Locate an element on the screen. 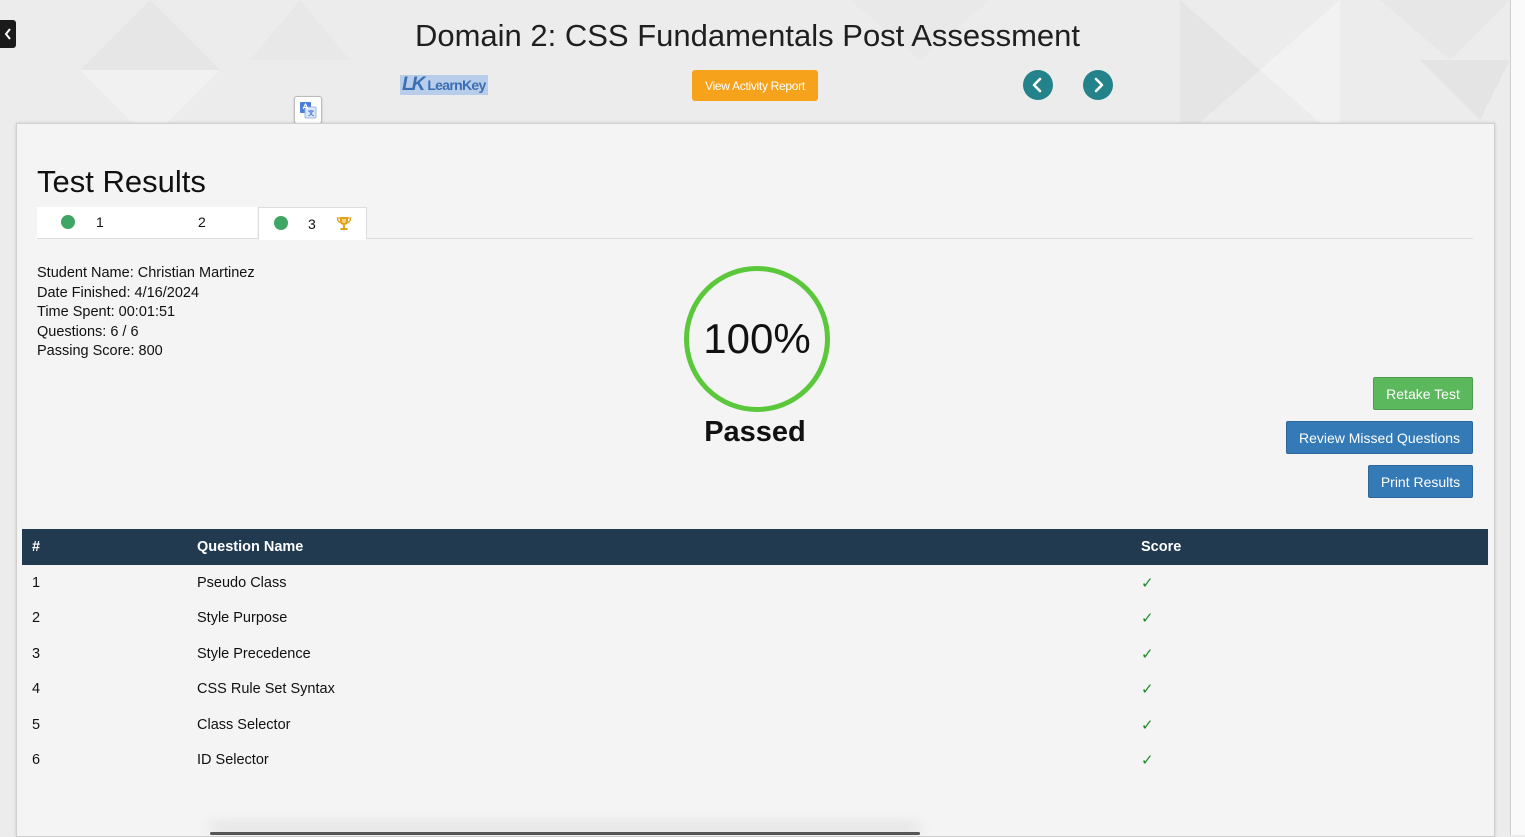 This screenshot has width=1525, height=837. score-value: 100% is located at coordinates (757, 338).